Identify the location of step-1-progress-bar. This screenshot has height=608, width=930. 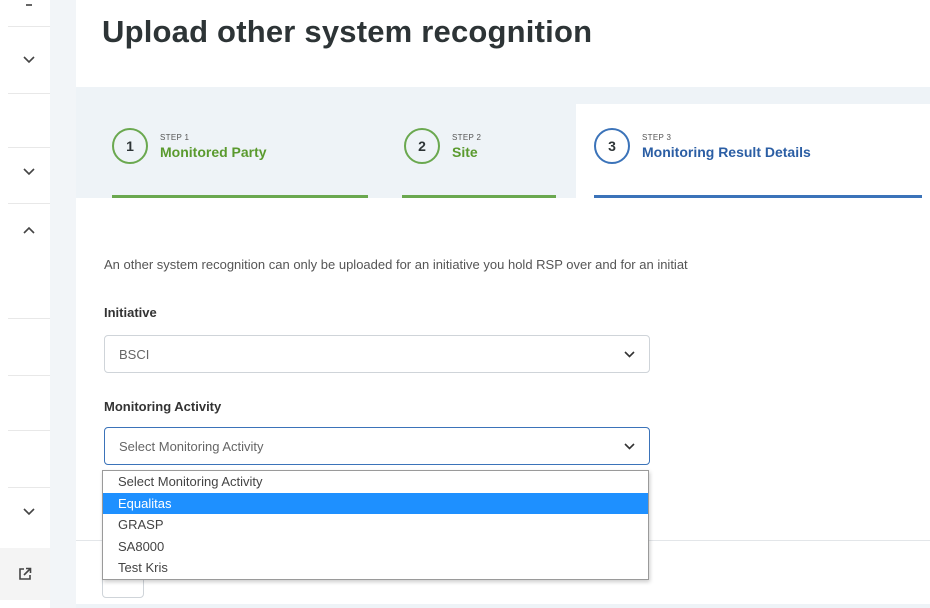
(240, 196).